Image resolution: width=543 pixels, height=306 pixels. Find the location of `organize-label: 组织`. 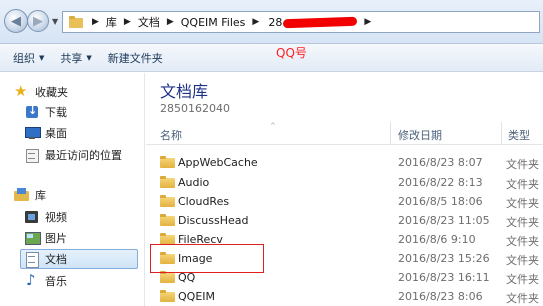

organize-label: 组织 is located at coordinates (24, 58).